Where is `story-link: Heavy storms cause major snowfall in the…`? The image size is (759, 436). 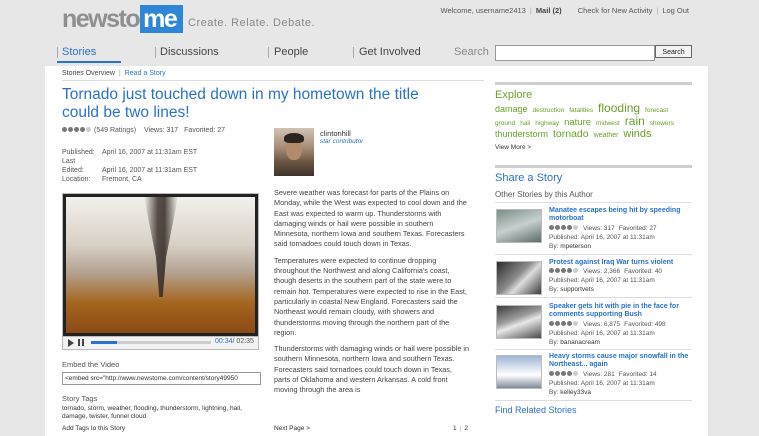 story-link: Heavy storms cause major snowfall in the… is located at coordinates (620, 361).